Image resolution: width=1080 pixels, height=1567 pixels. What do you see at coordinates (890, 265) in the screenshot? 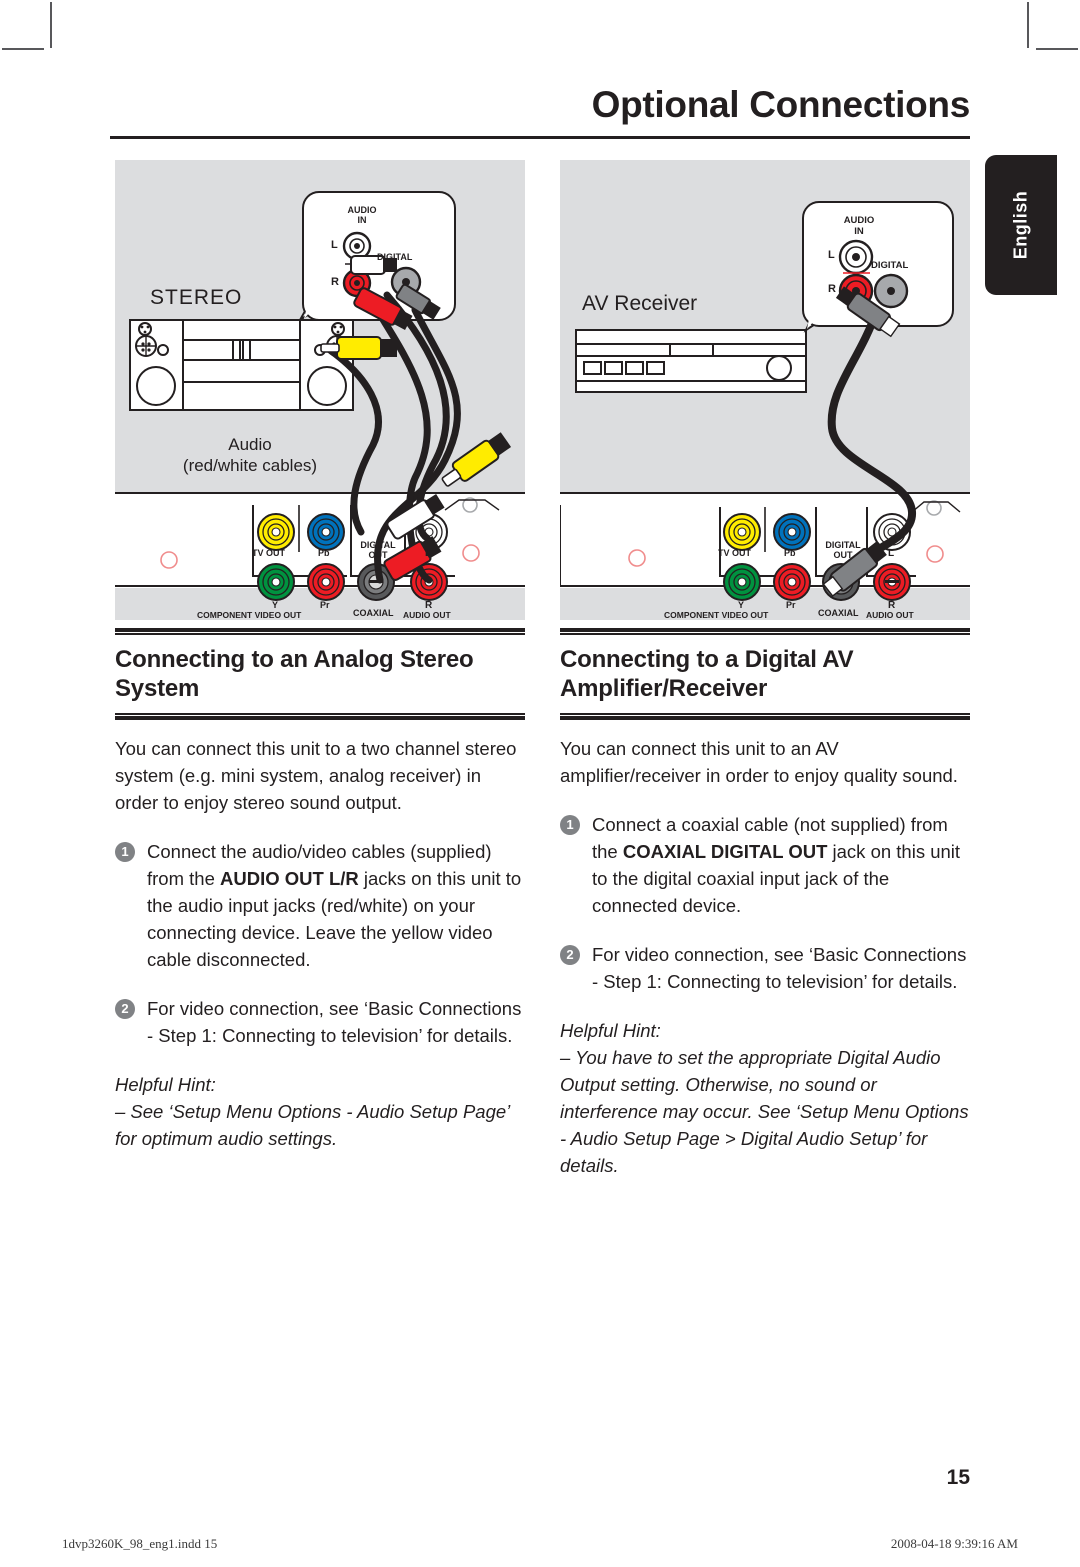
I see `figure-right-callout-digital: DIGITAL` at bounding box center [890, 265].